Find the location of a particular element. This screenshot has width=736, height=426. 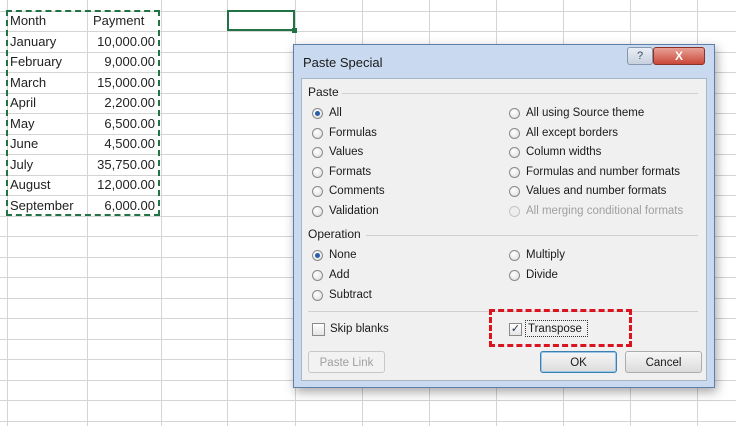

close-icon: X is located at coordinates (678, 56).